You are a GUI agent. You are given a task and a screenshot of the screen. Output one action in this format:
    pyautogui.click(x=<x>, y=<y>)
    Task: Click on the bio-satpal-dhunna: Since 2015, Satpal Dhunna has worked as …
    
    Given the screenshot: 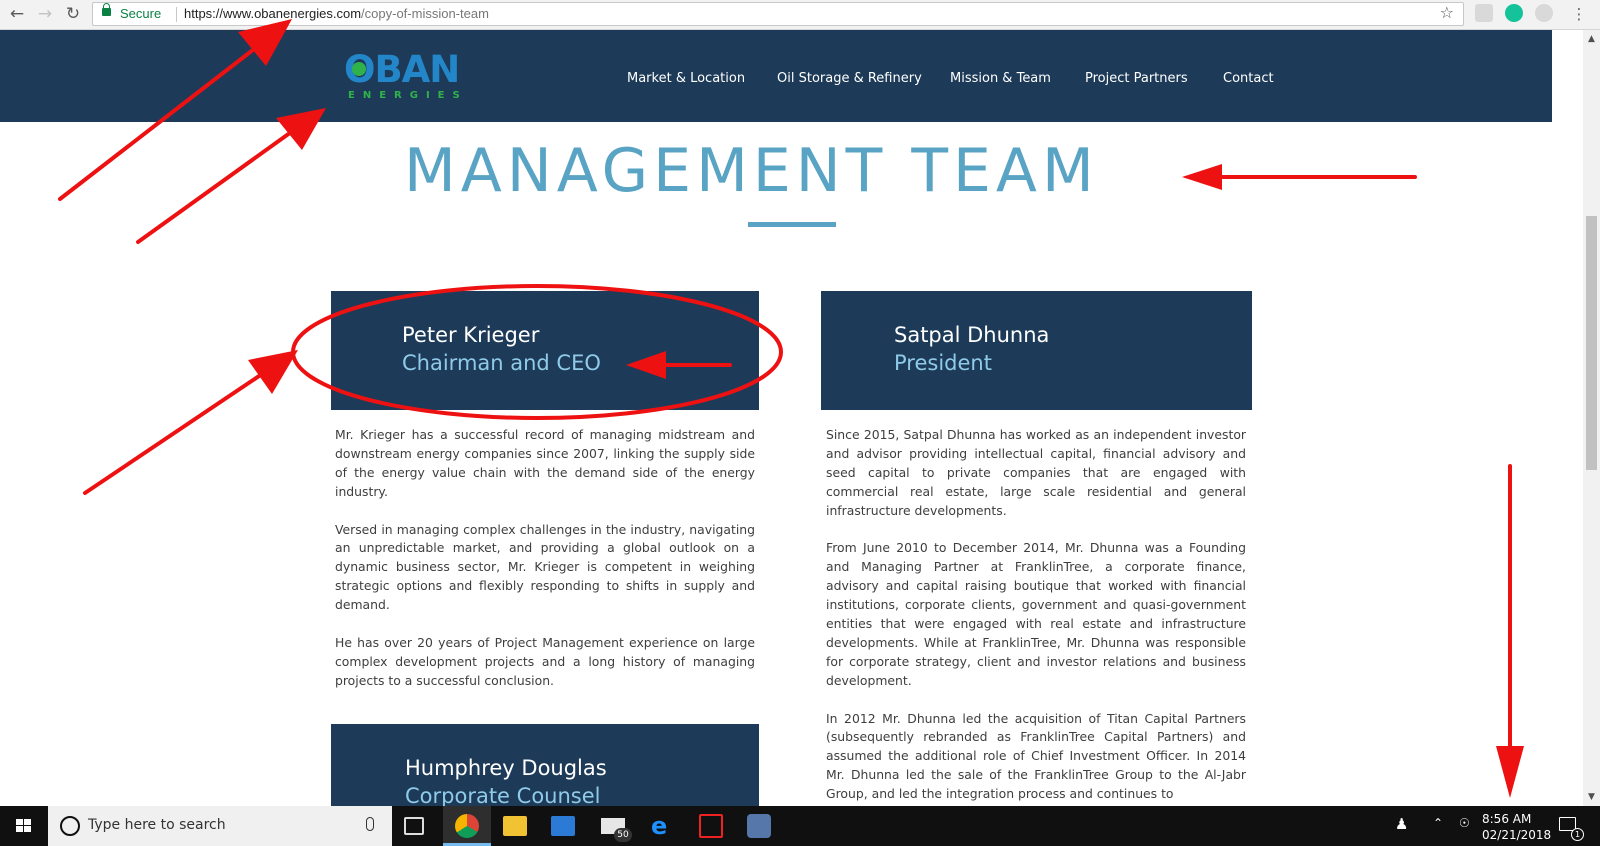 What is the action you would take?
    pyautogui.click(x=1036, y=616)
    